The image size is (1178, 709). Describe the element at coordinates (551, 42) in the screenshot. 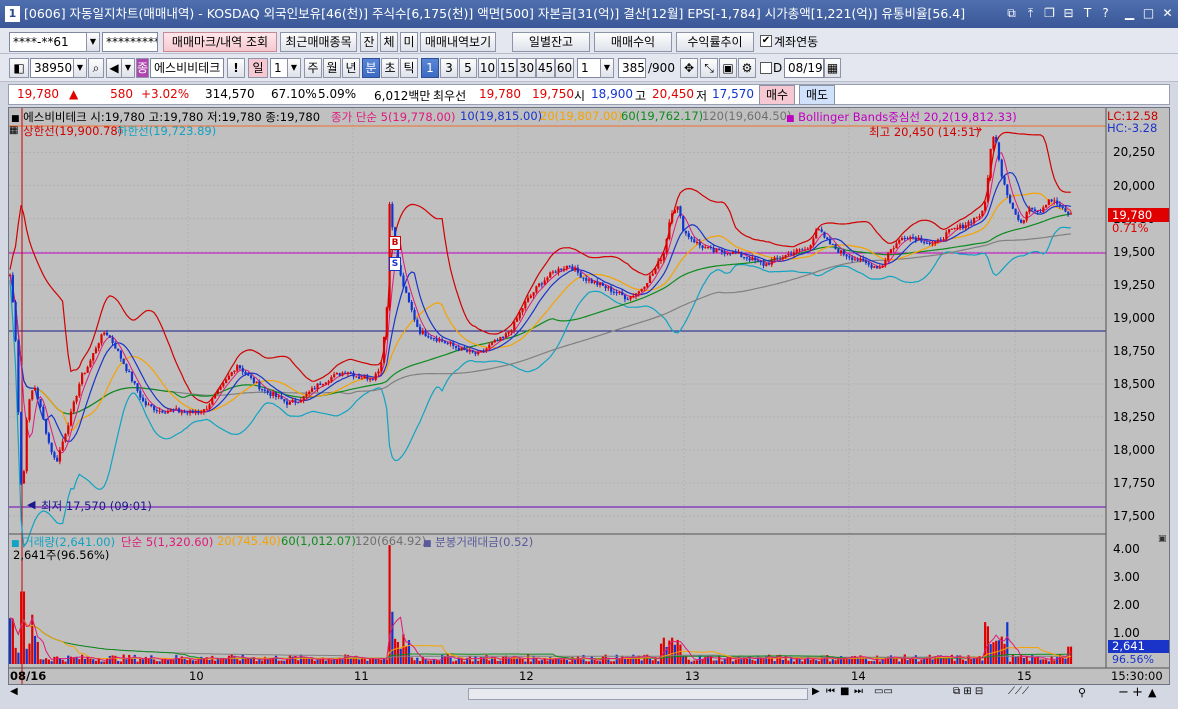

I see `daily-balance-button: 일별잔고` at that location.